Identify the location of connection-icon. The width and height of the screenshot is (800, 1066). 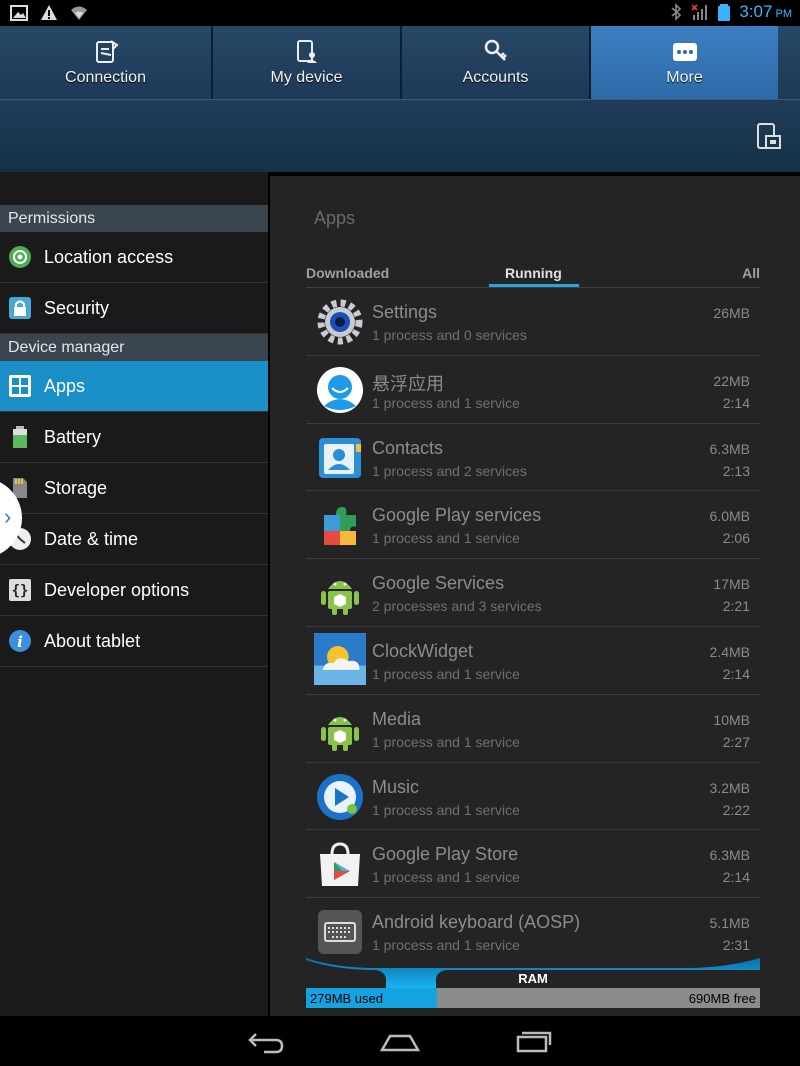
(107, 51).